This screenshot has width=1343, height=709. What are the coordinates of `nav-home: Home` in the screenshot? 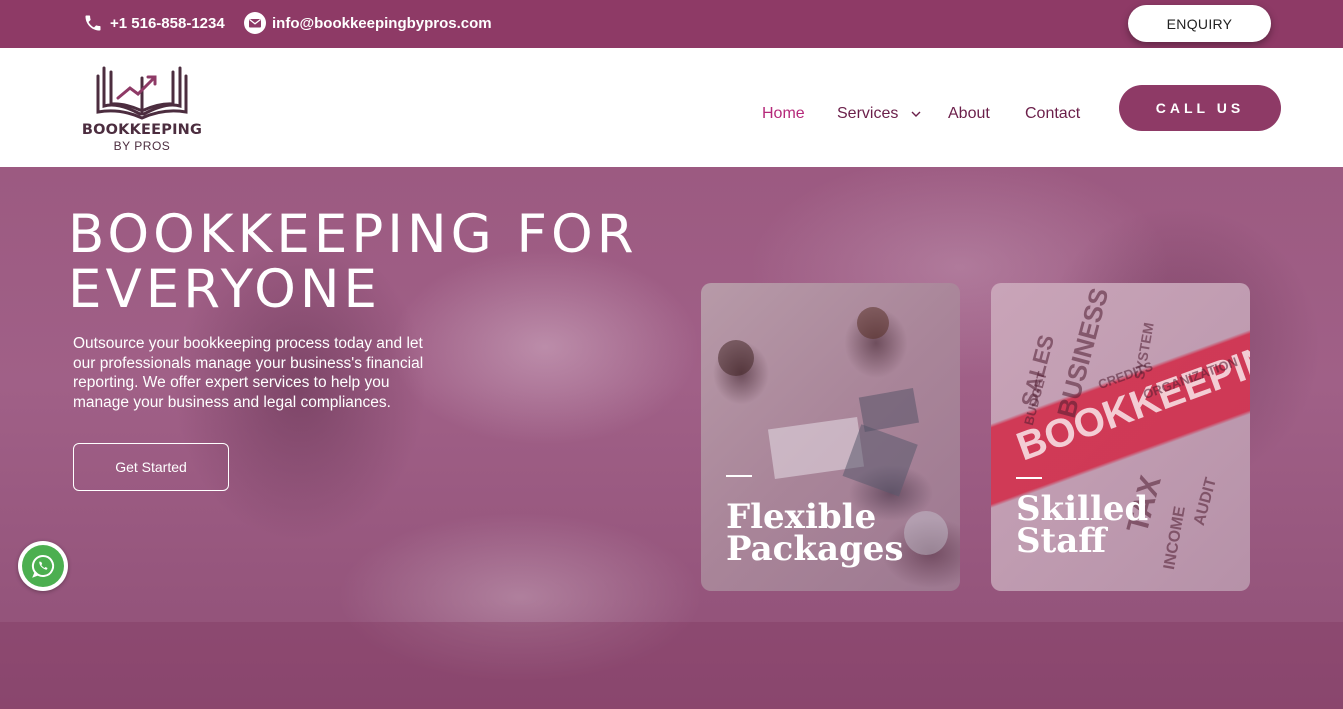 It's located at (783, 114).